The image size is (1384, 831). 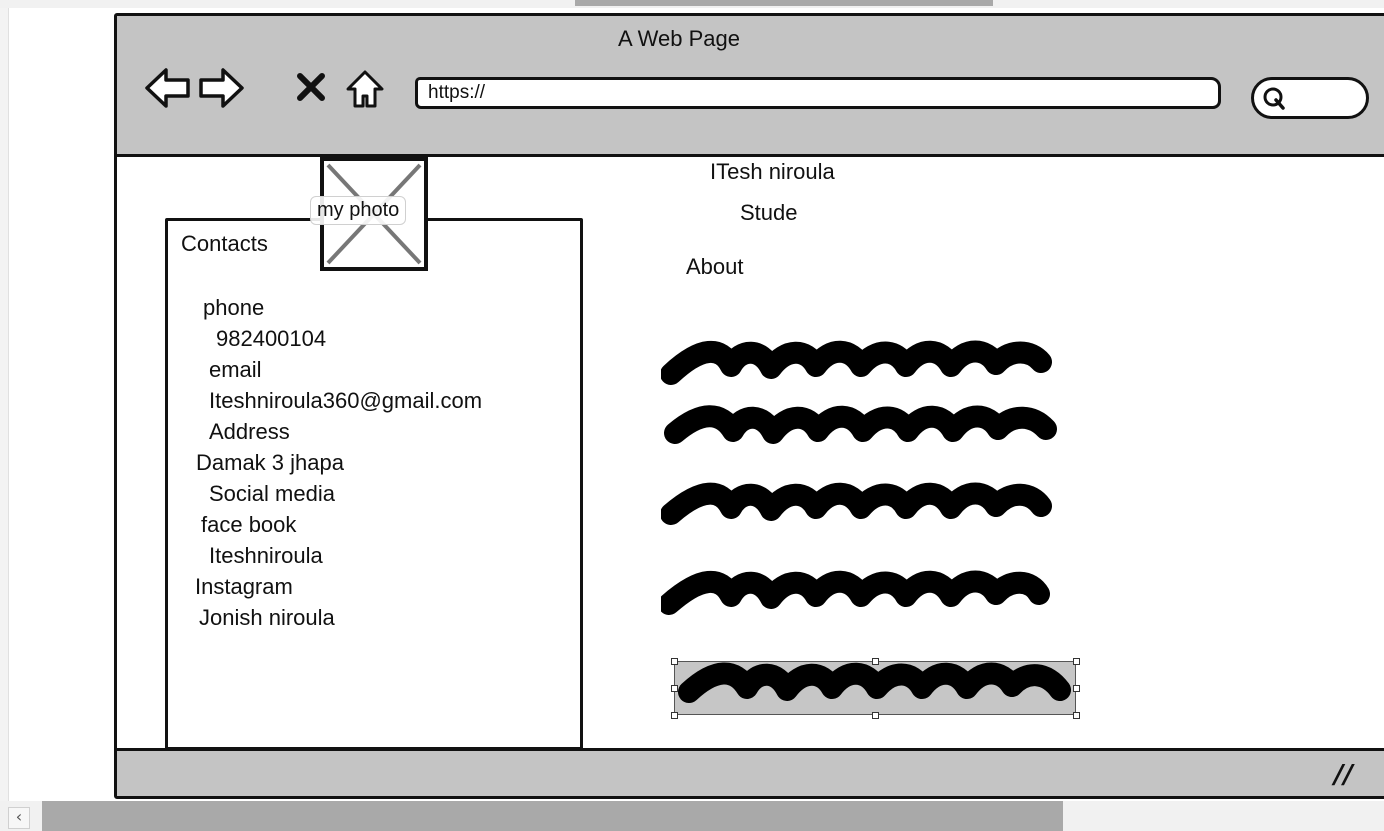 What do you see at coordinates (1274, 98) in the screenshot?
I see `search-icon` at bounding box center [1274, 98].